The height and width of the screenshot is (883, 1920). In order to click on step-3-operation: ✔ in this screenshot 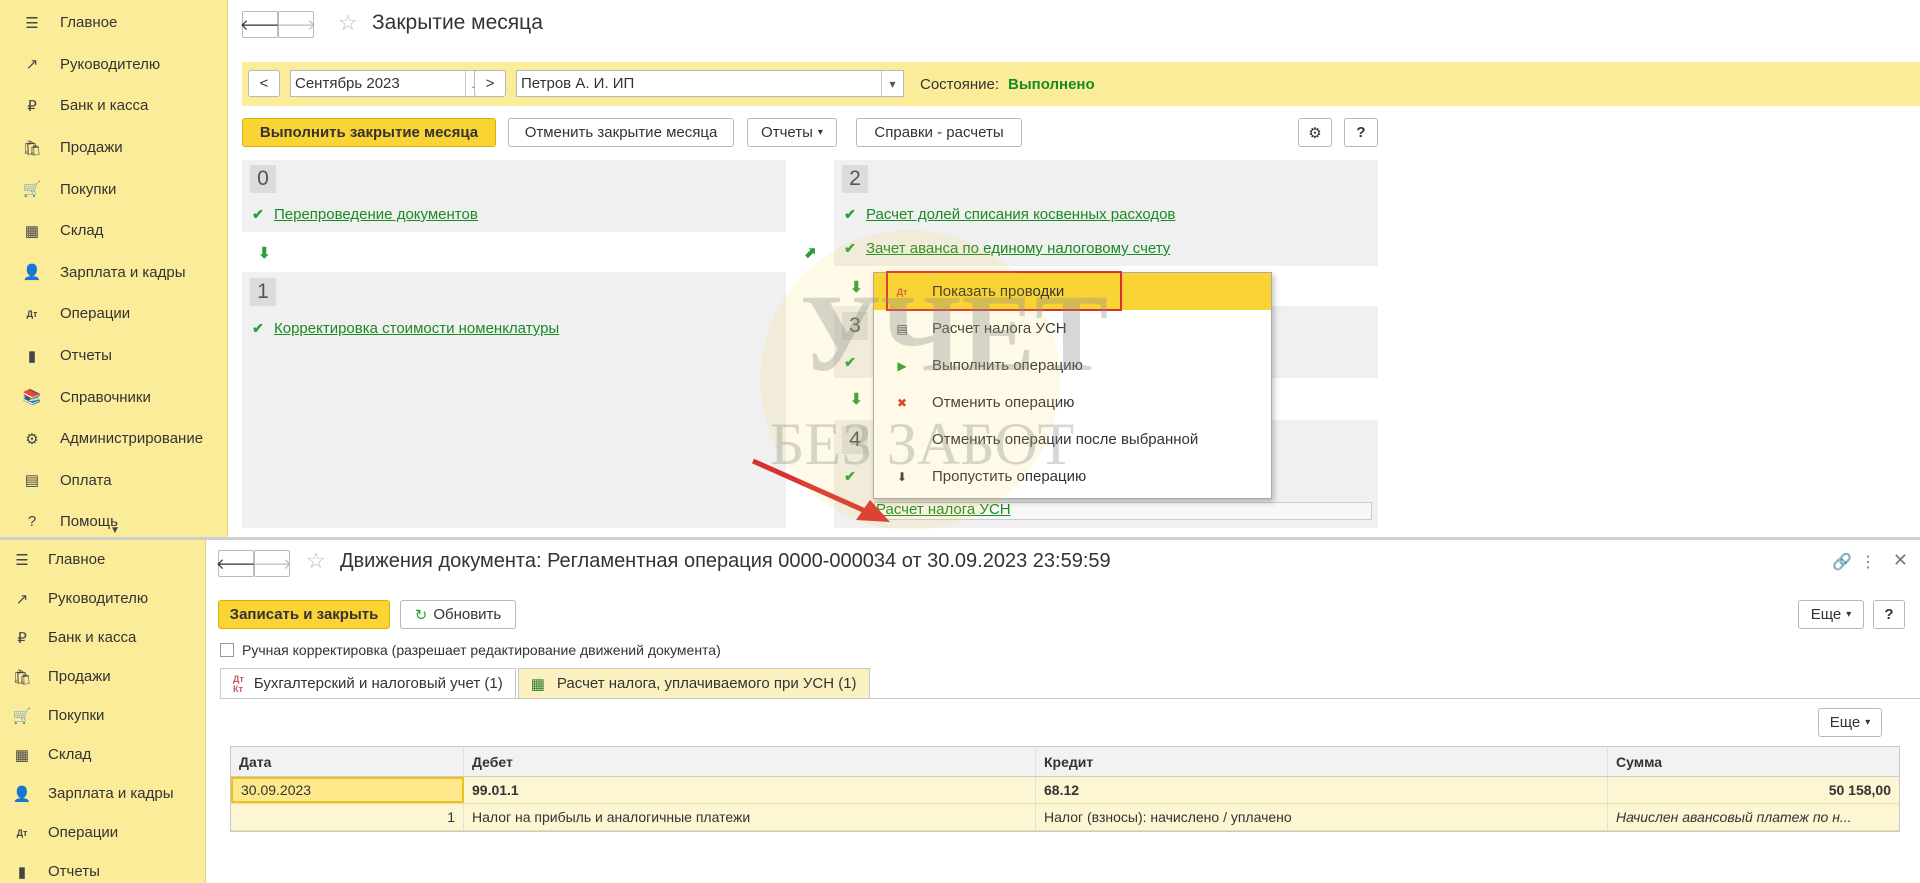, I will do `click(850, 362)`.